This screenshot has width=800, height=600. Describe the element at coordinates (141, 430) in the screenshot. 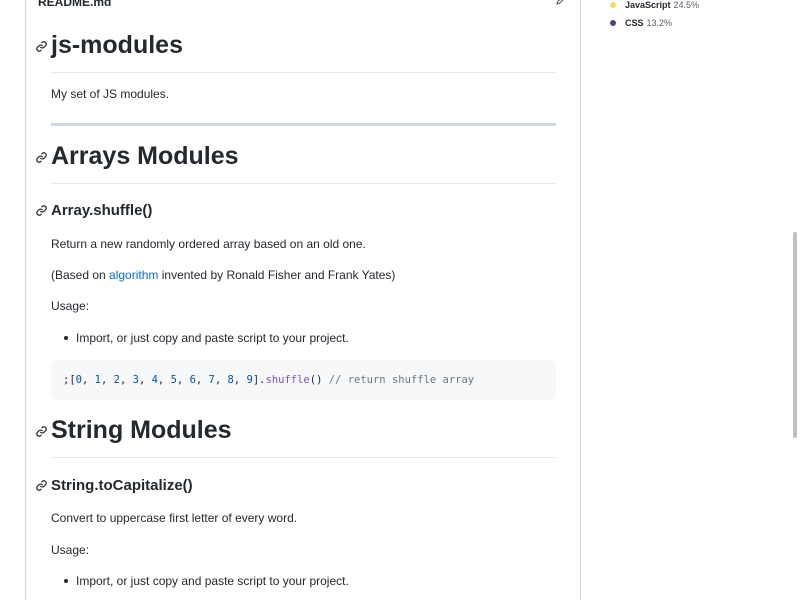

I see `string-heading: String Modules` at that location.